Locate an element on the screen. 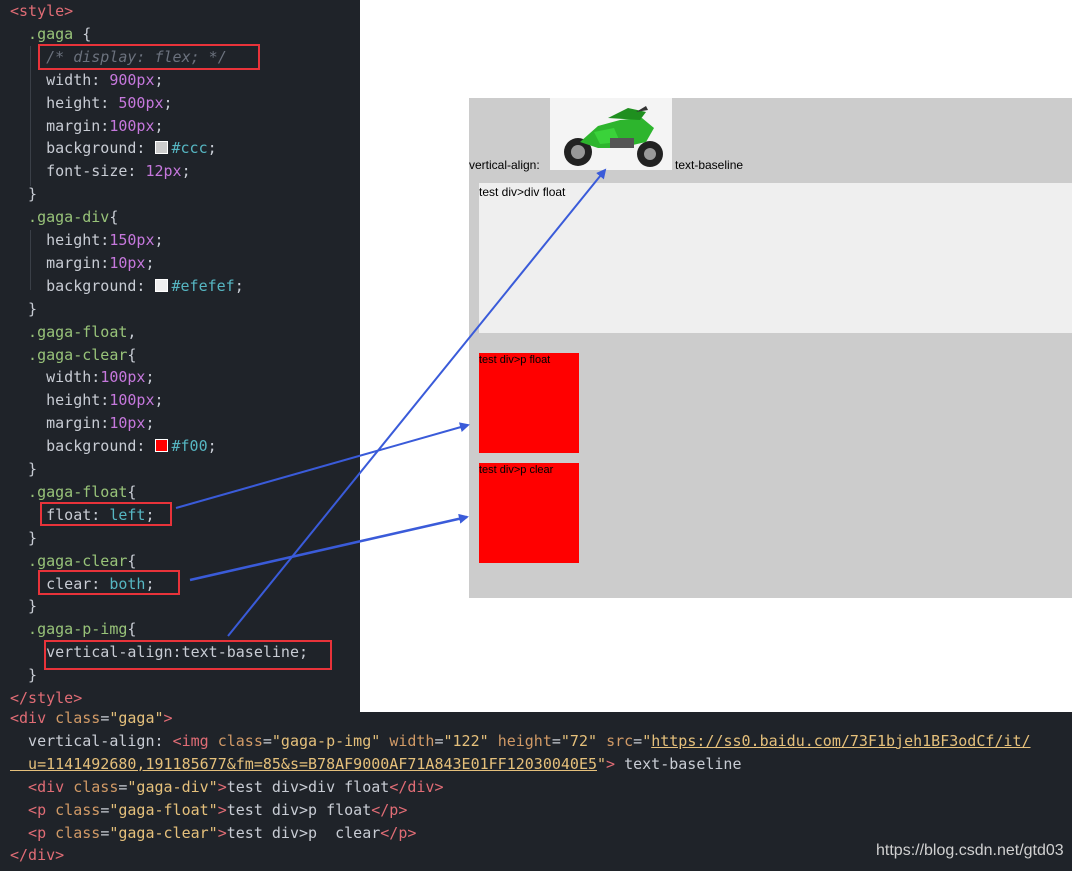 Image resolution: width=1072 pixels, height=871 pixels. watermark: https://blog.csdn.net/gtd03 is located at coordinates (970, 850).